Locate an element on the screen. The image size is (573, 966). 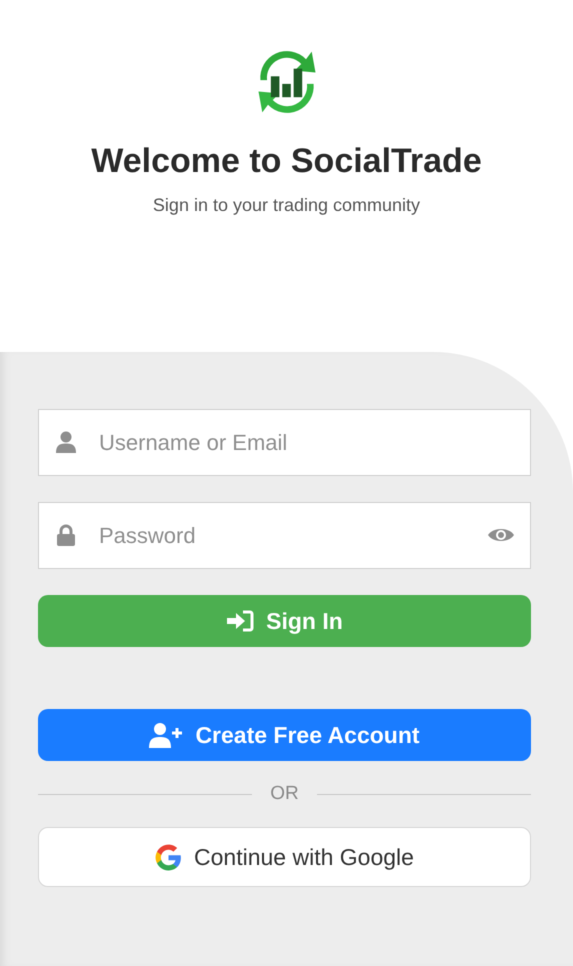
sign-in-icon is located at coordinates (240, 621).